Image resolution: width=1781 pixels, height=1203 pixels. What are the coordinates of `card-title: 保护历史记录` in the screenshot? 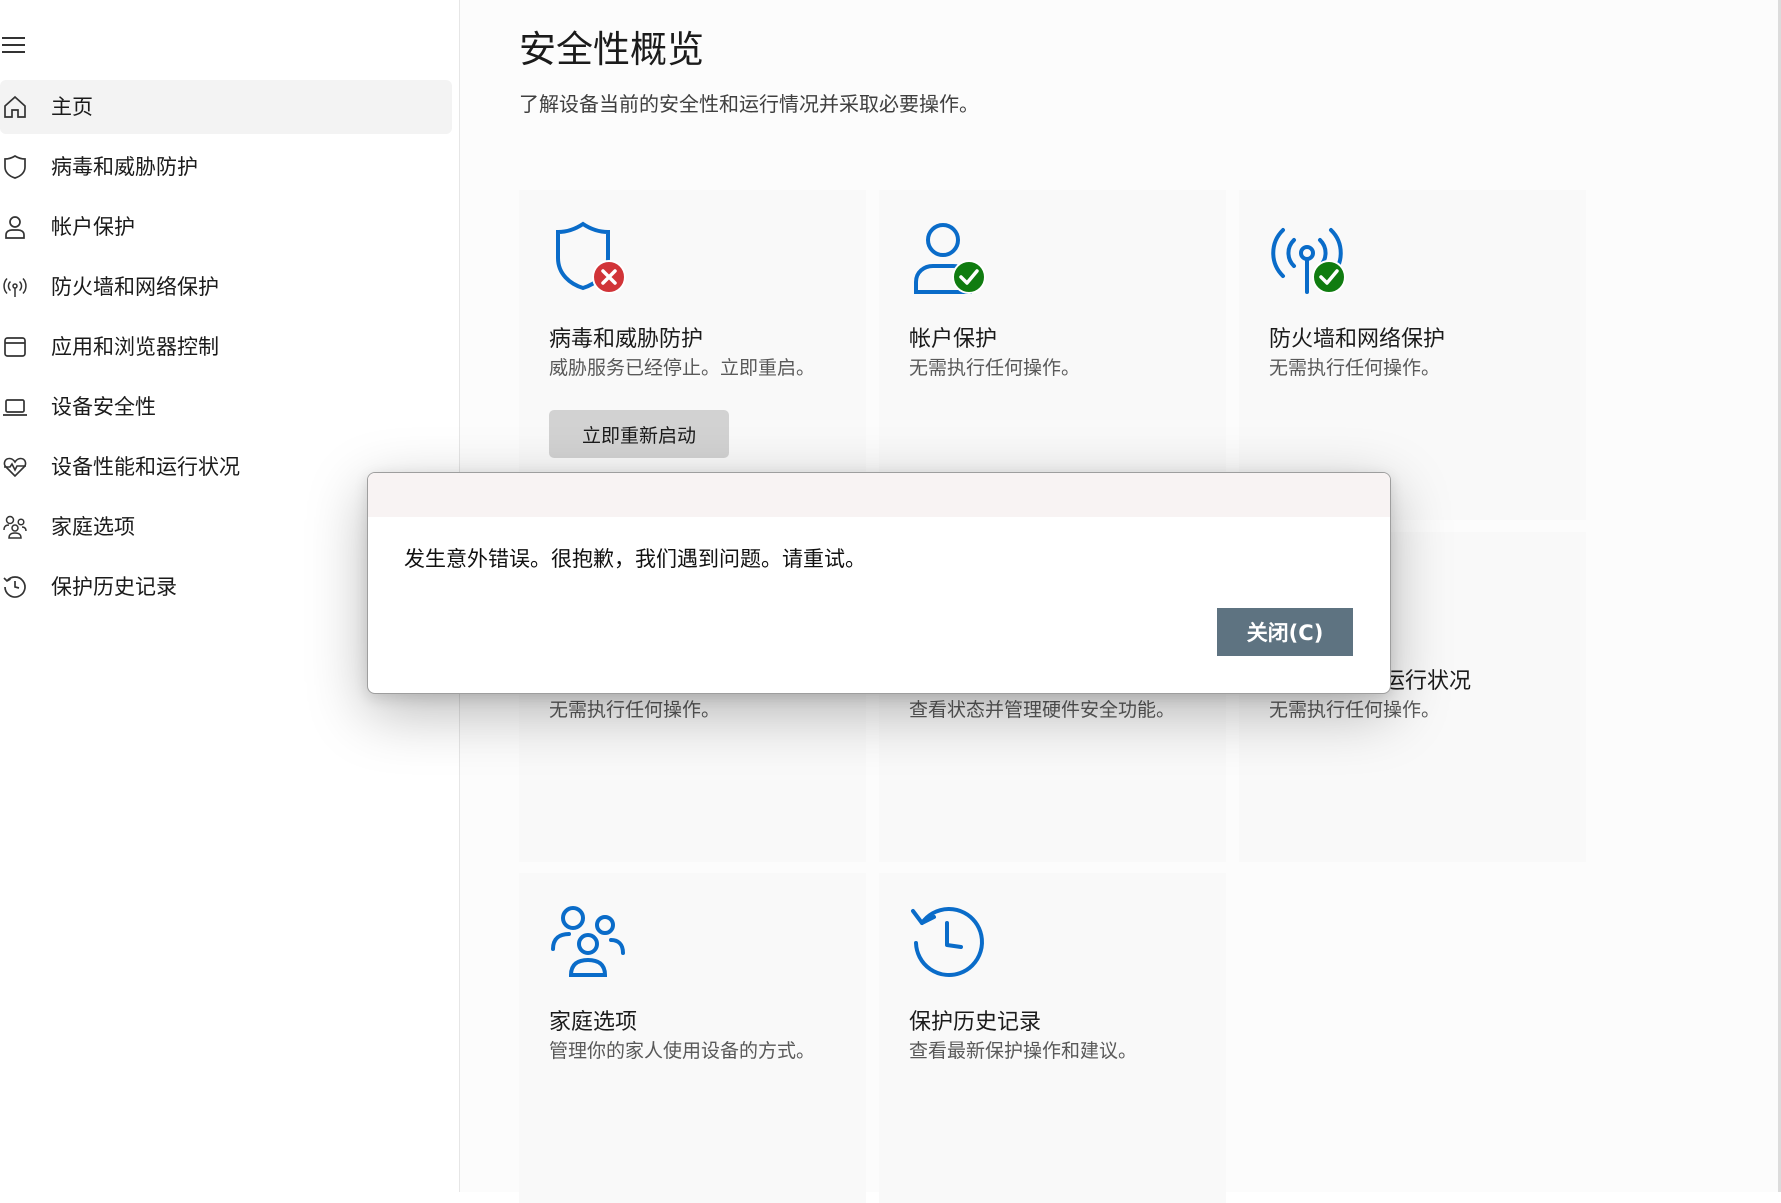 It's located at (975, 1022).